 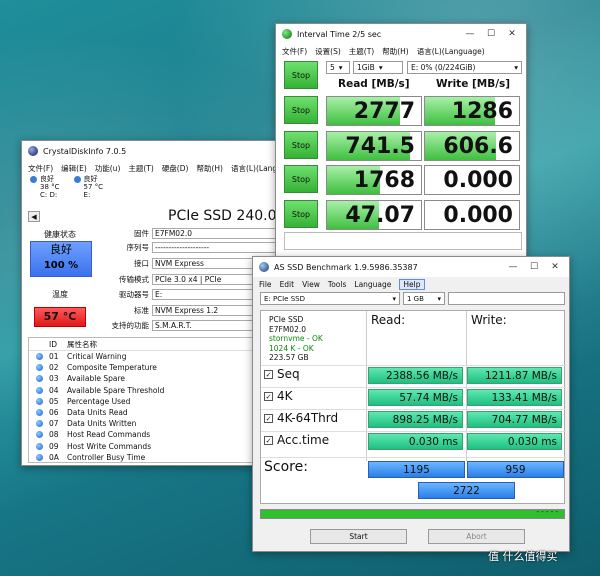 I want to click on drive-tab-c: 良好 38 °C C: D:, so click(x=45, y=187).